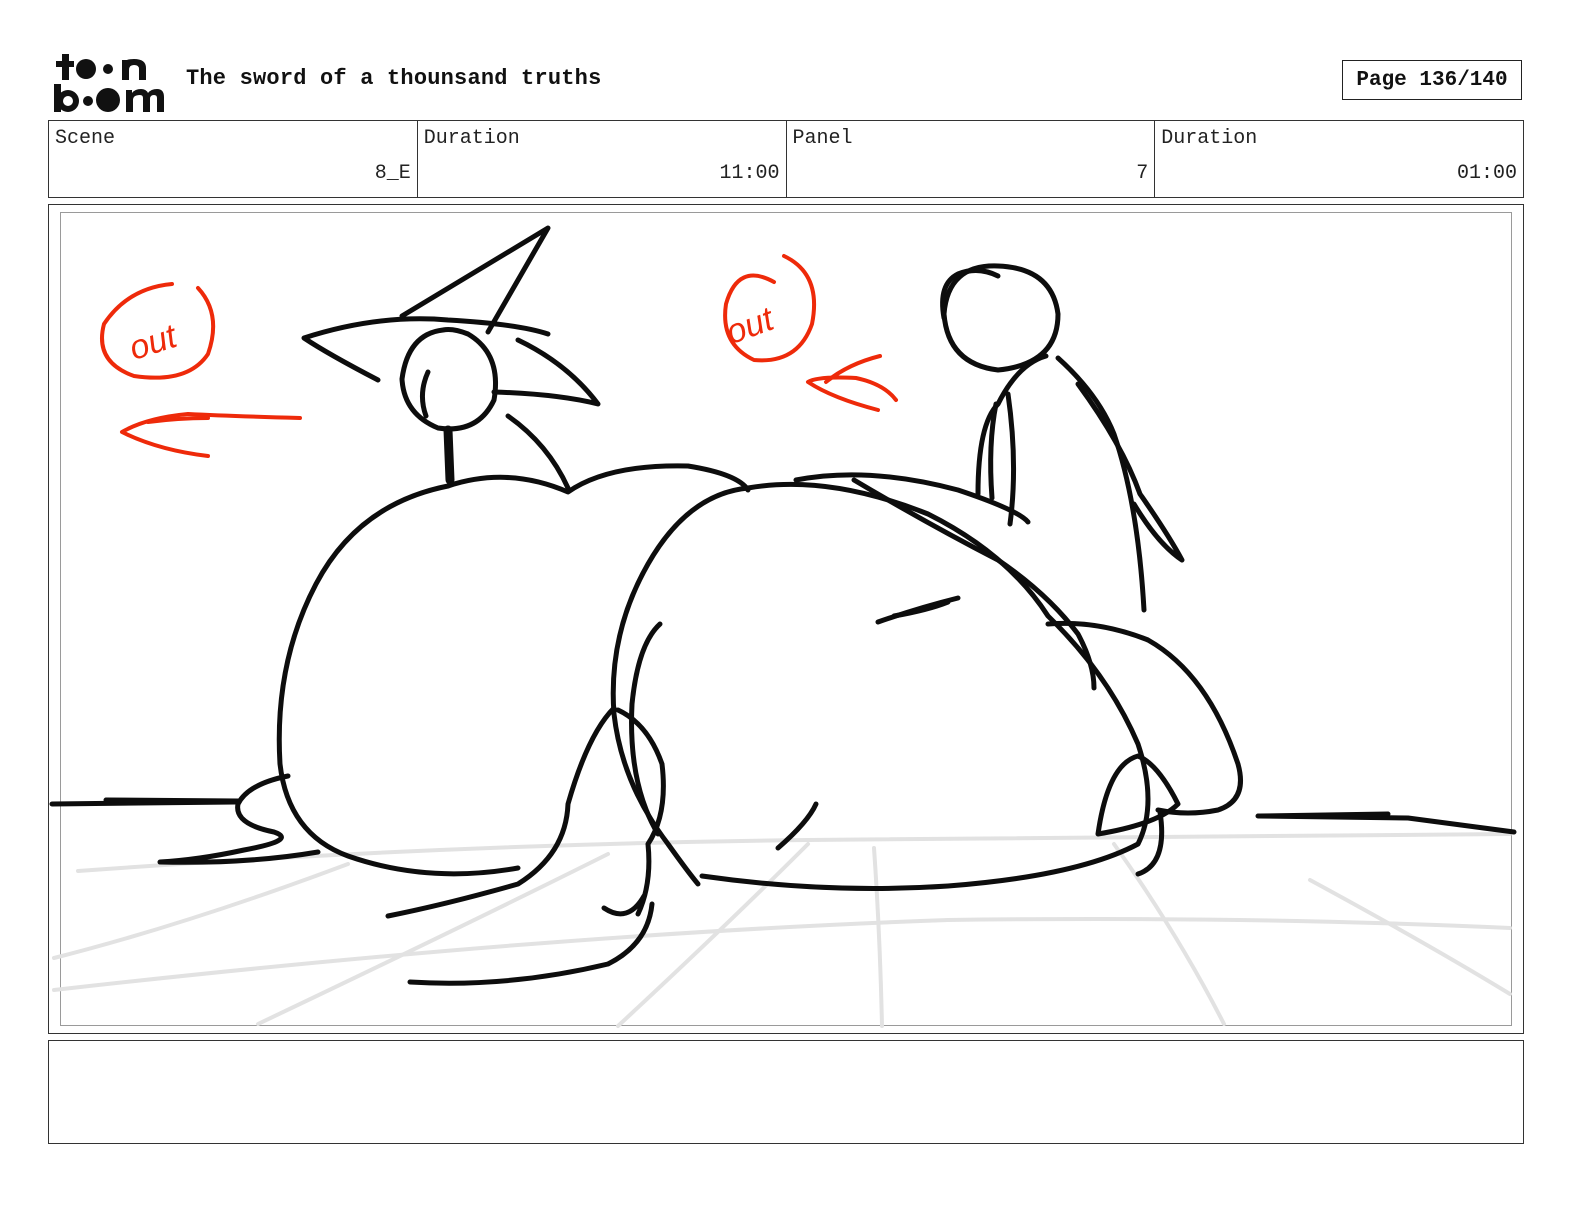  I want to click on scene-value: 8_E, so click(392, 173).